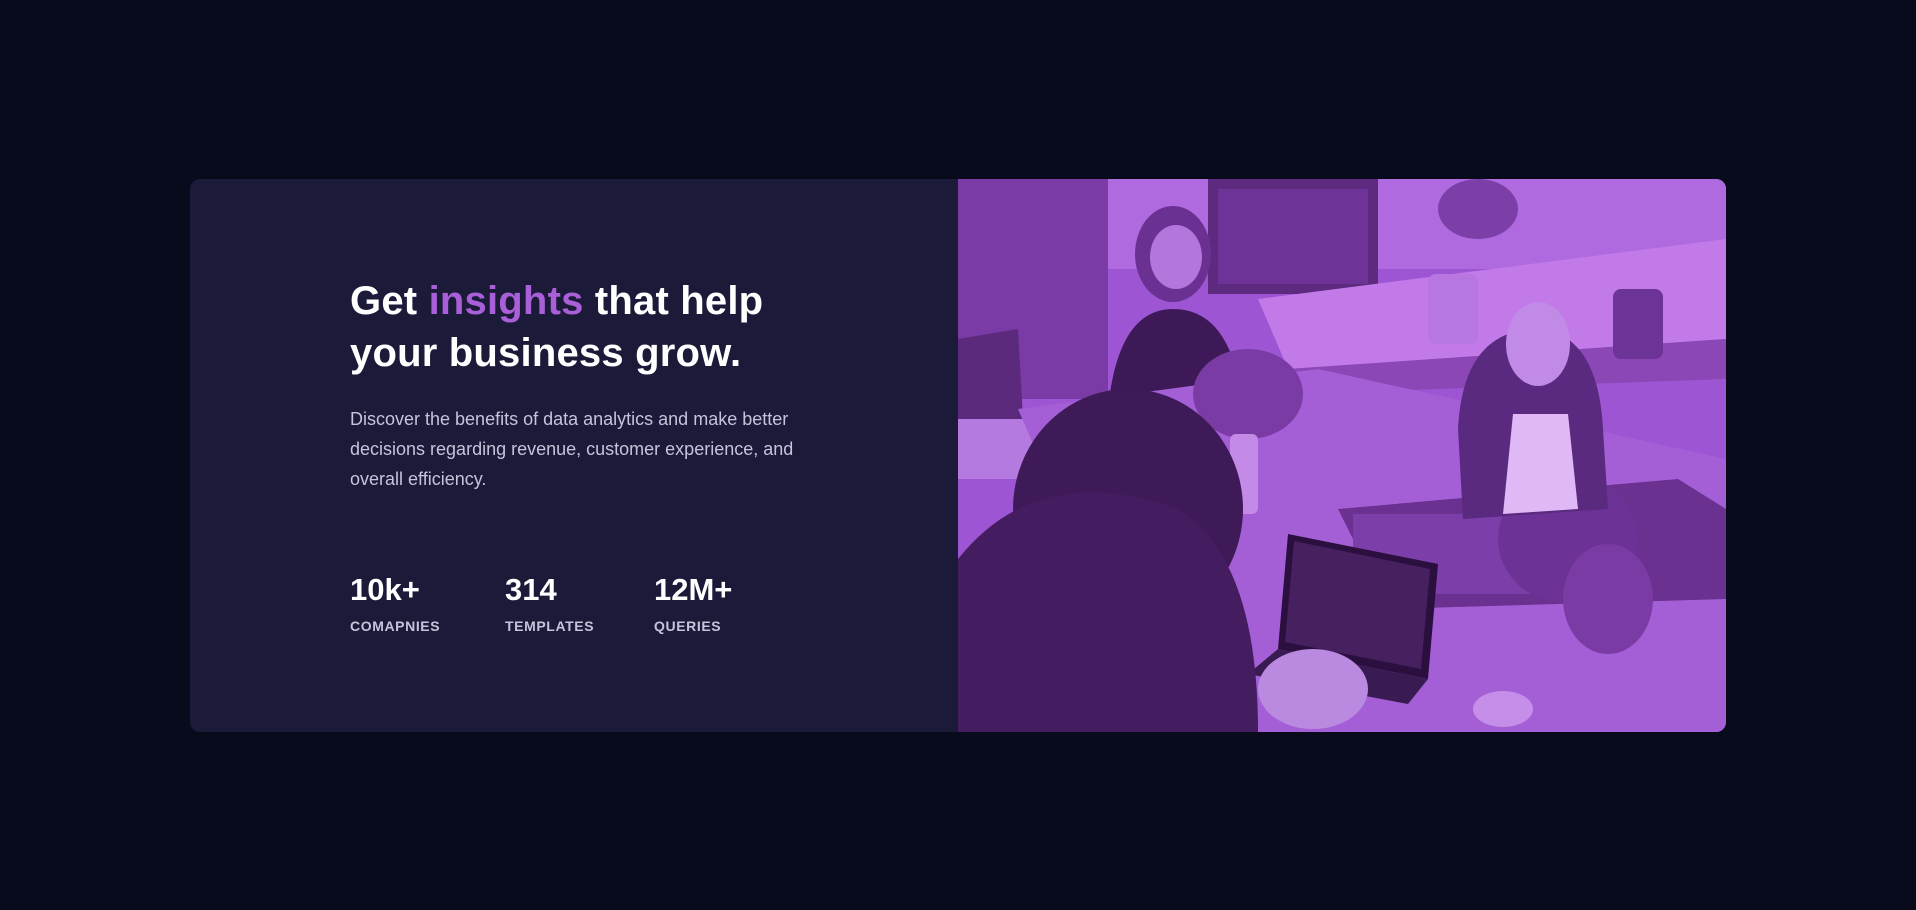  Describe the element at coordinates (506, 301) in the screenshot. I see `headline-accent: insights` at that location.